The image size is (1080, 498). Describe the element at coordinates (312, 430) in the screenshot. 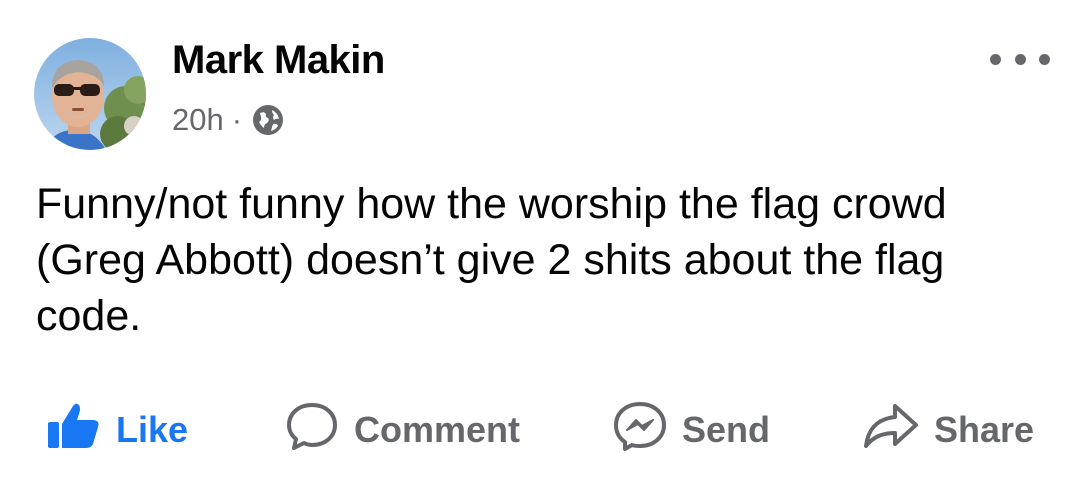

I see `comment-icon` at that location.